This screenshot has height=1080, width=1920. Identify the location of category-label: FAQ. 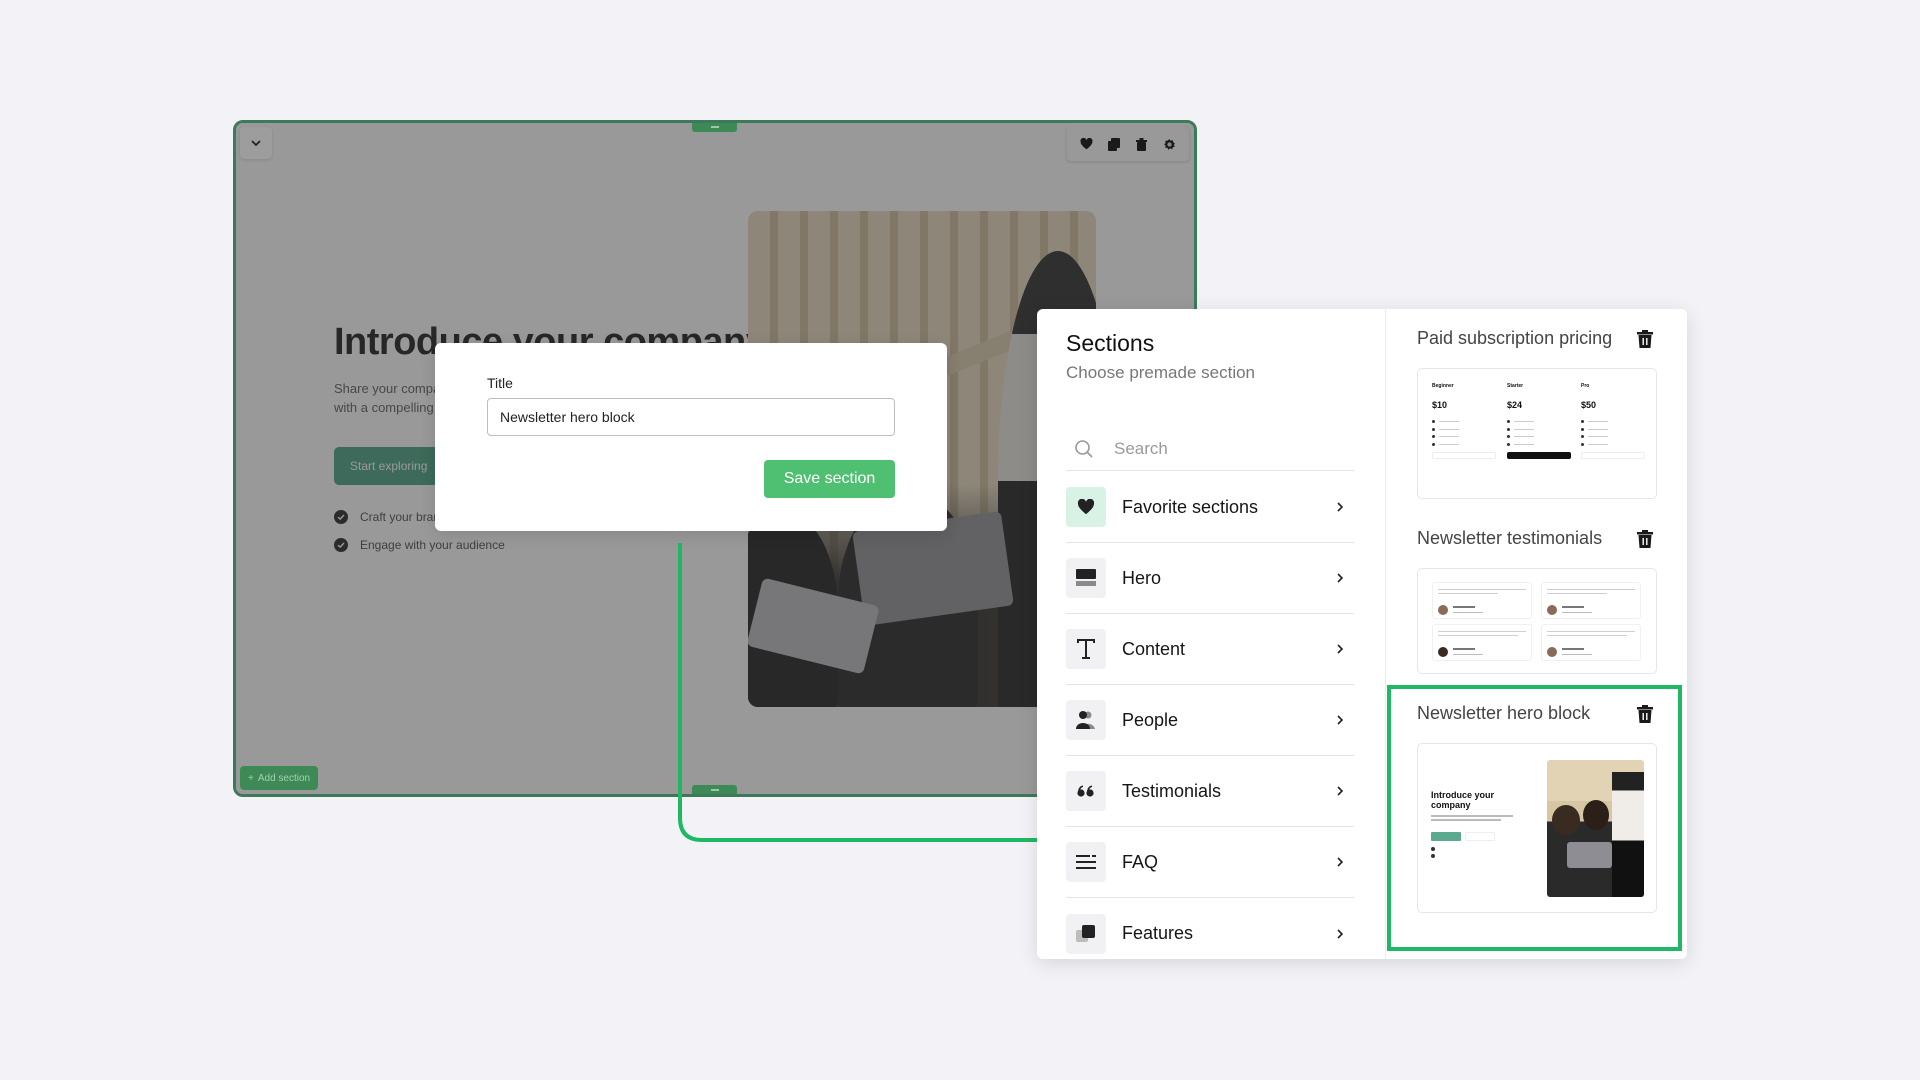
(1140, 861).